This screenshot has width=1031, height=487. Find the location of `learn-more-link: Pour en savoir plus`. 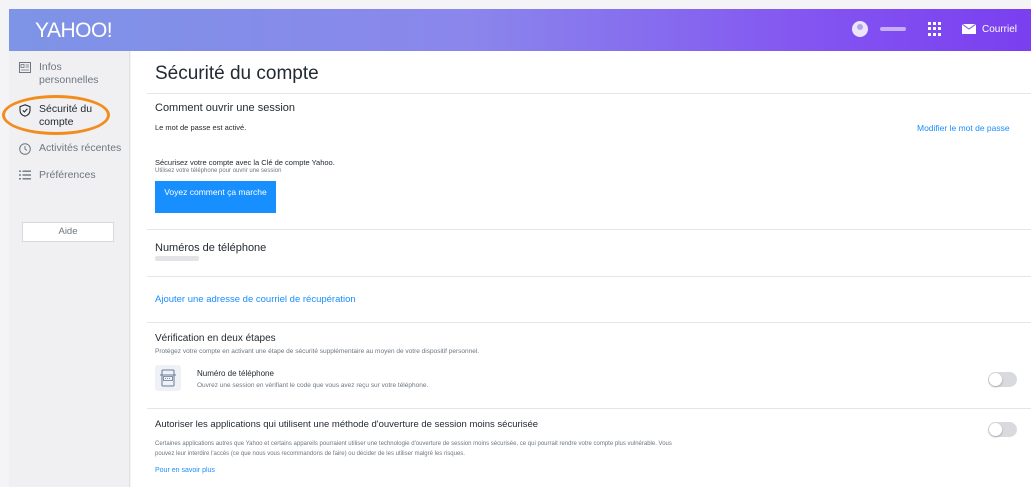

learn-more-link: Pour en savoir plus is located at coordinates (185, 470).